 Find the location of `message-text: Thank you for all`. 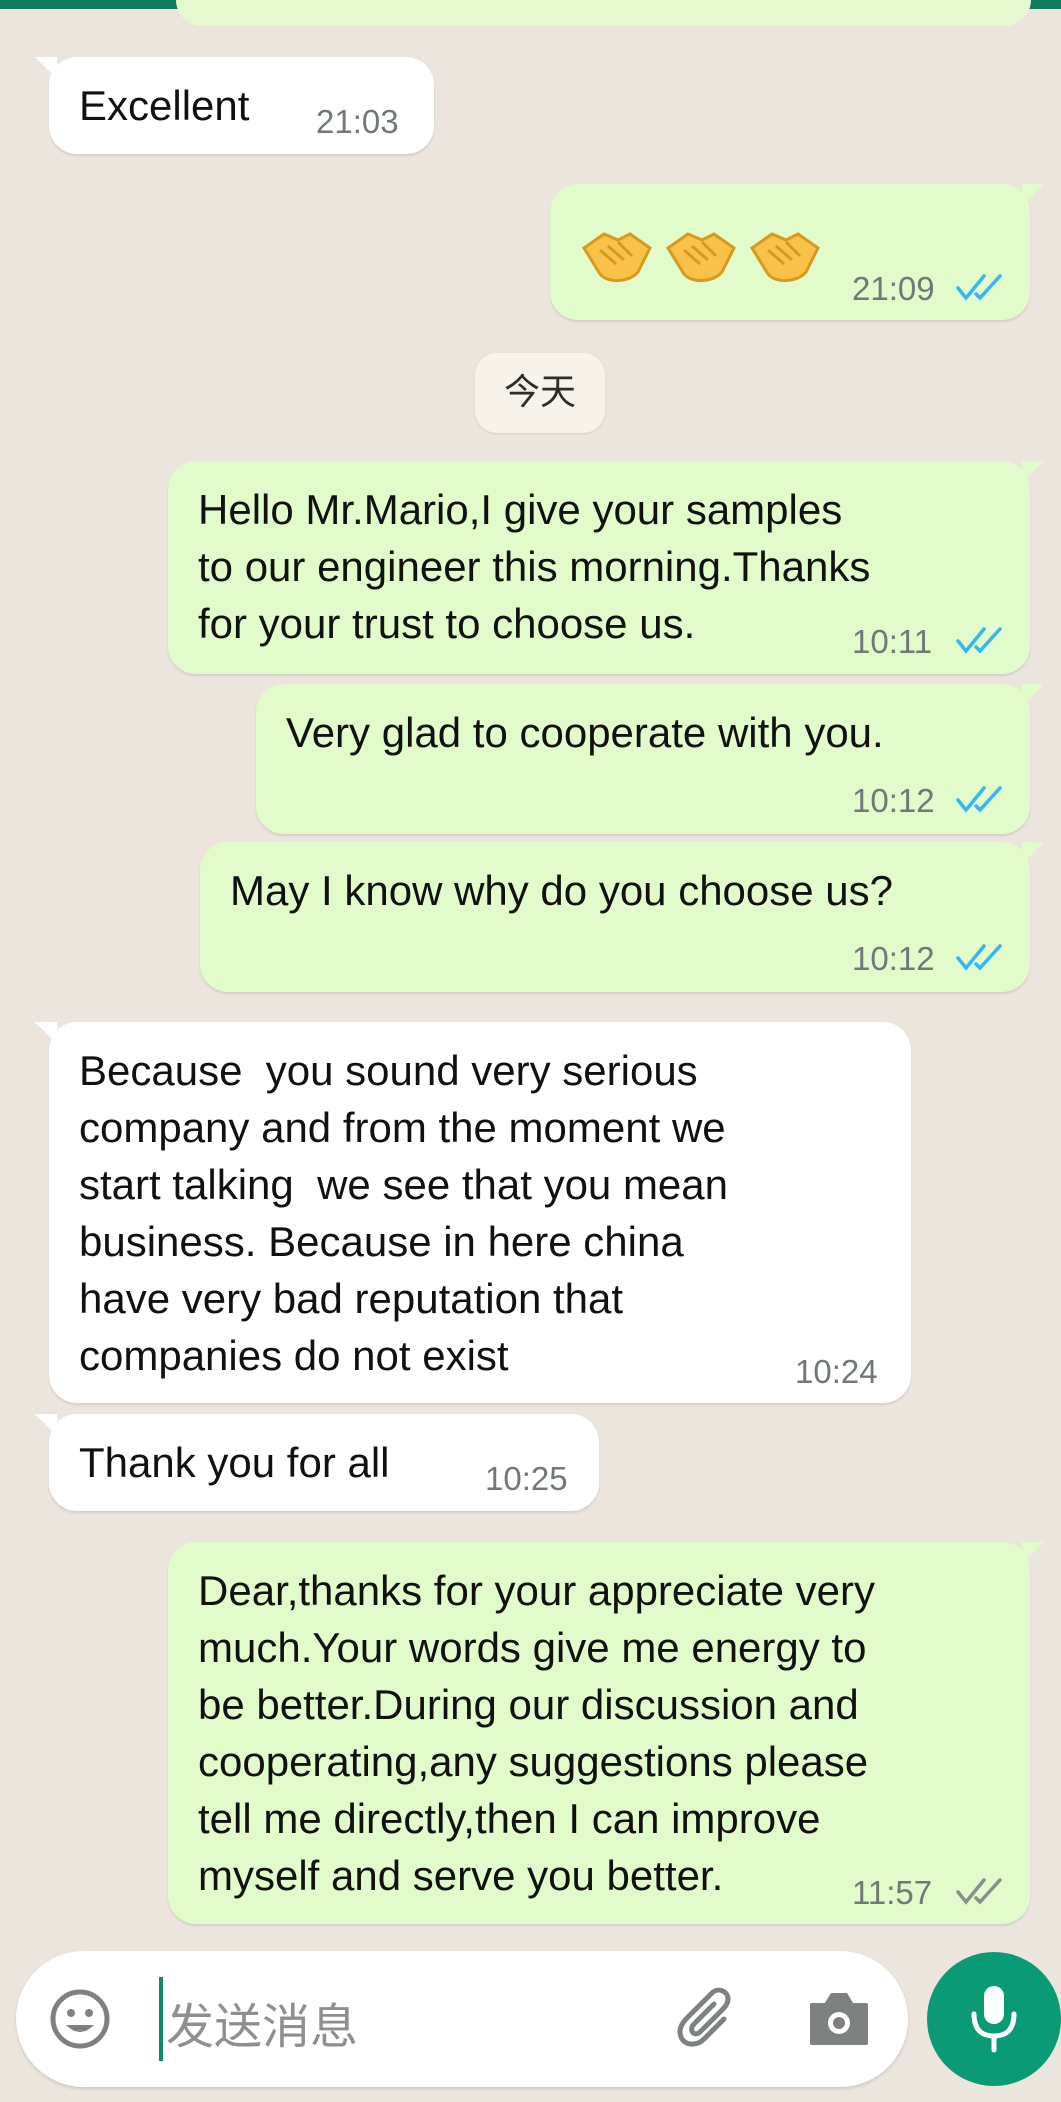

message-text: Thank you for all is located at coordinates (234, 1462).